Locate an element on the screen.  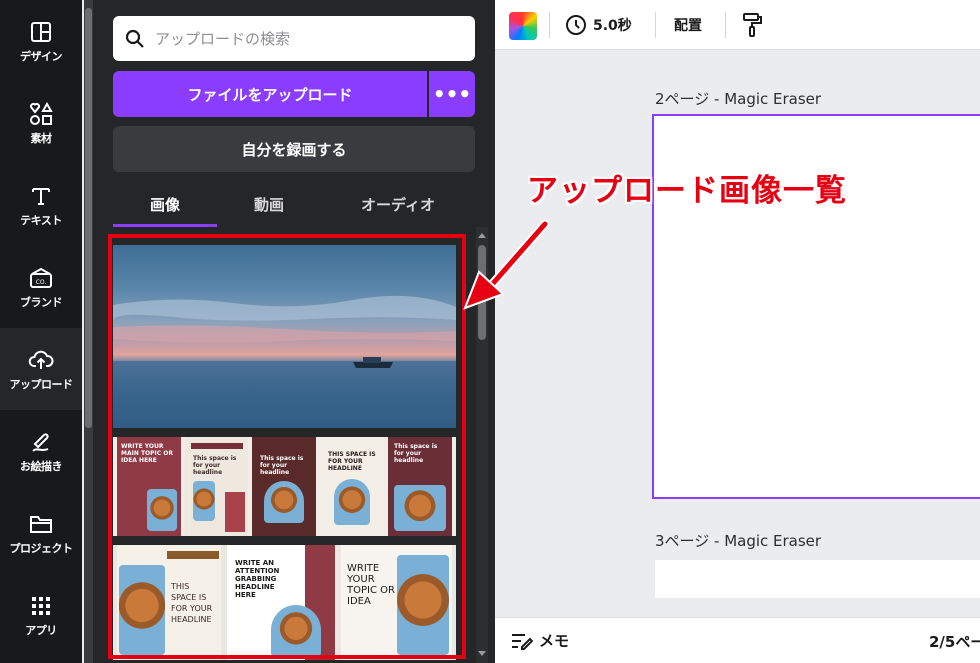
sidebar-item-apps: アプリ is located at coordinates (41, 615).